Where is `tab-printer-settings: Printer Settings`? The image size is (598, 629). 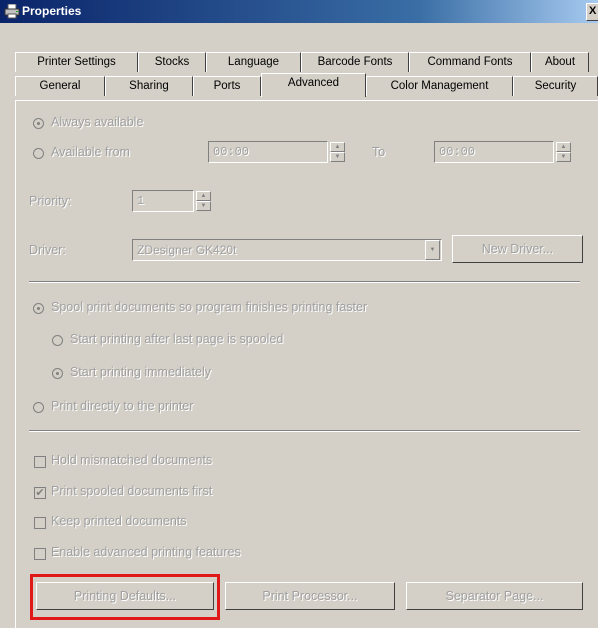
tab-printer-settings: Printer Settings is located at coordinates (76, 62).